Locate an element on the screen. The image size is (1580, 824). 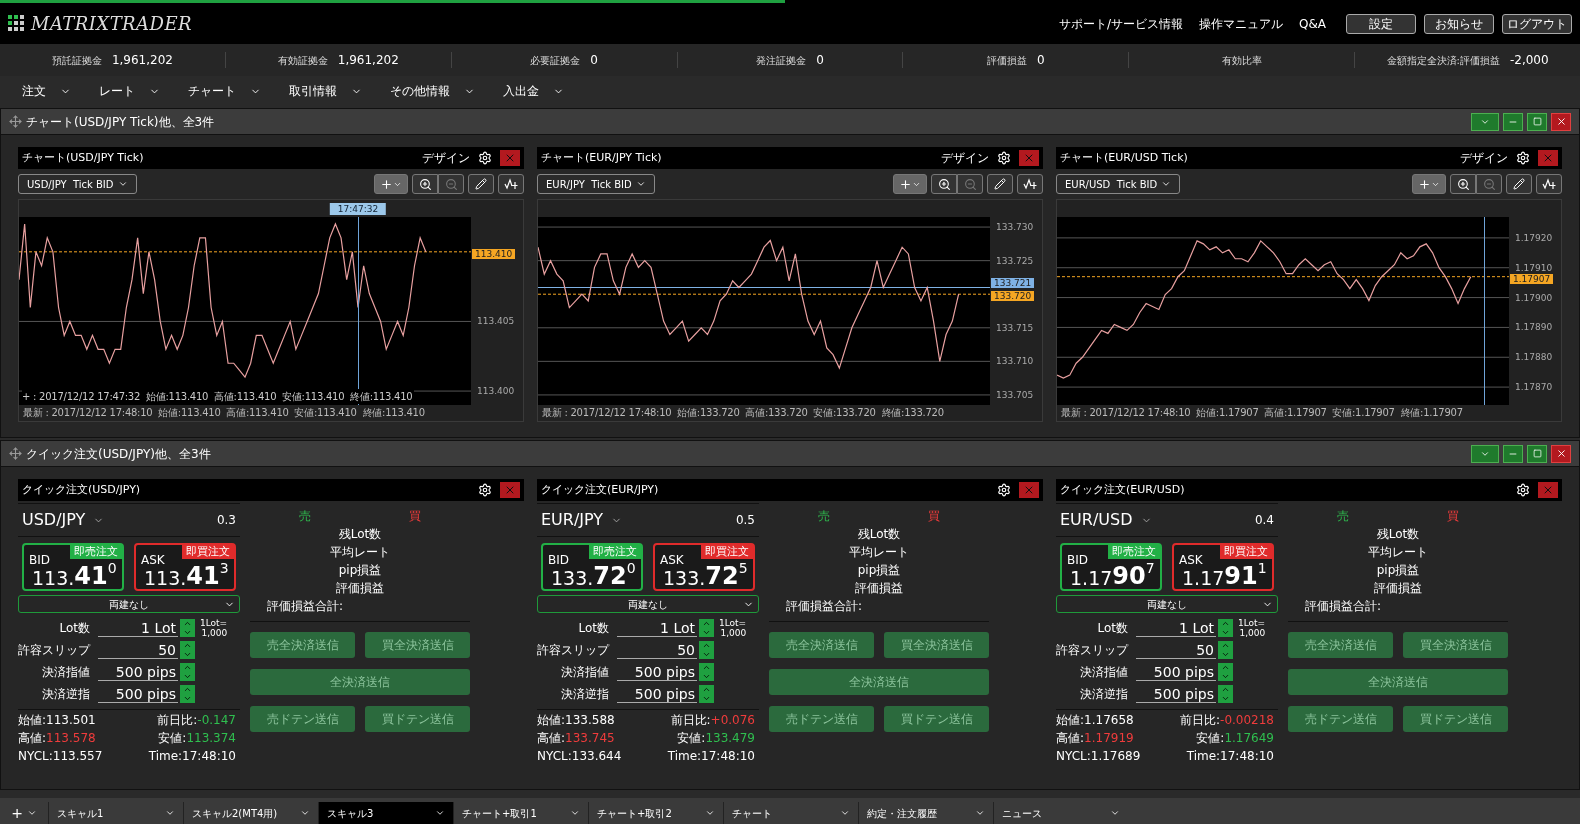
pair-select: EUR/USD is located at coordinates (1106, 520).